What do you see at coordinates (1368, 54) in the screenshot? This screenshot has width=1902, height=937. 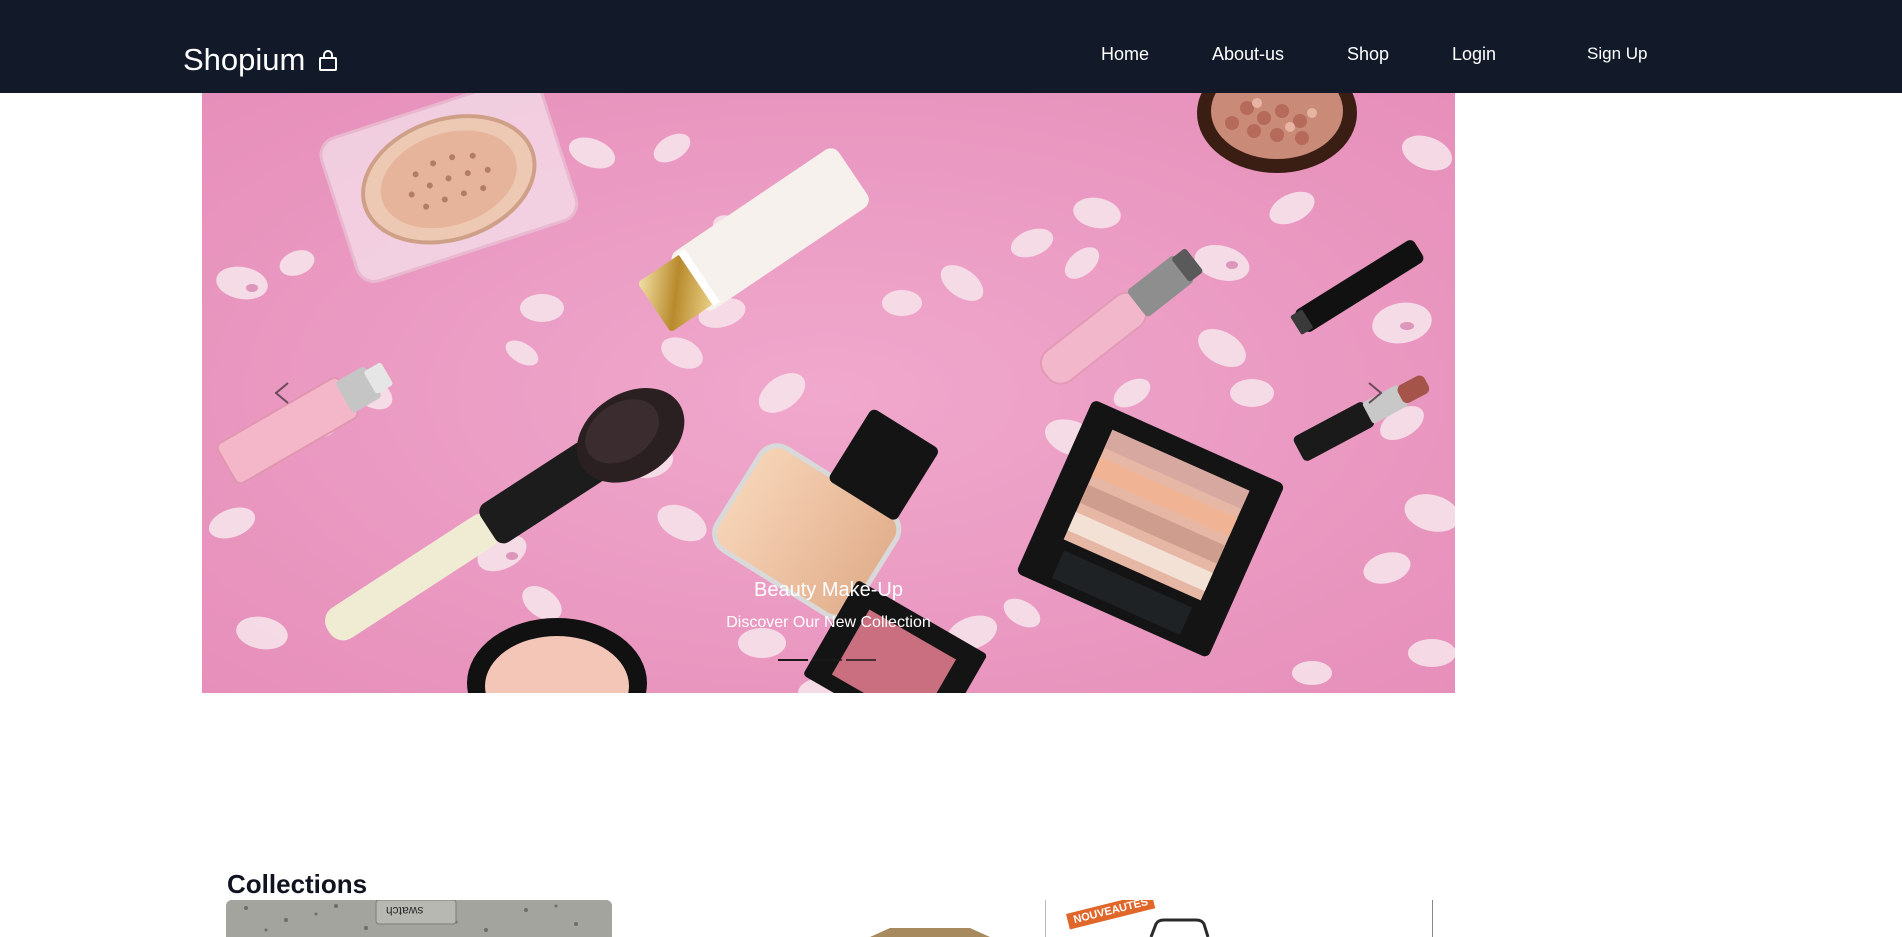 I see `nav-shop-link: Shop` at bounding box center [1368, 54].